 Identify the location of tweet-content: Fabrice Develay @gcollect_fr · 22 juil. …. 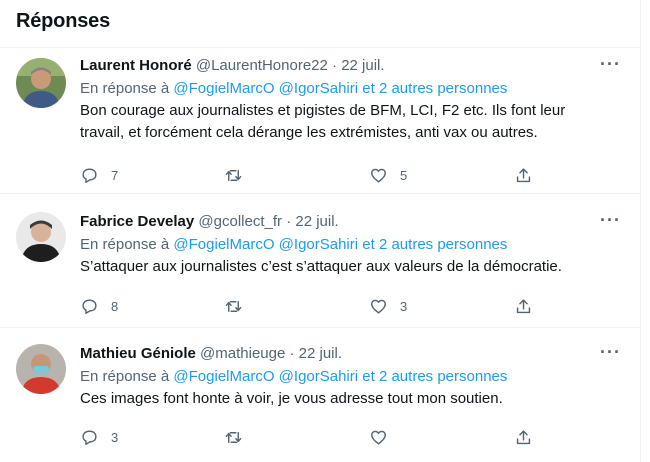
(352, 245).